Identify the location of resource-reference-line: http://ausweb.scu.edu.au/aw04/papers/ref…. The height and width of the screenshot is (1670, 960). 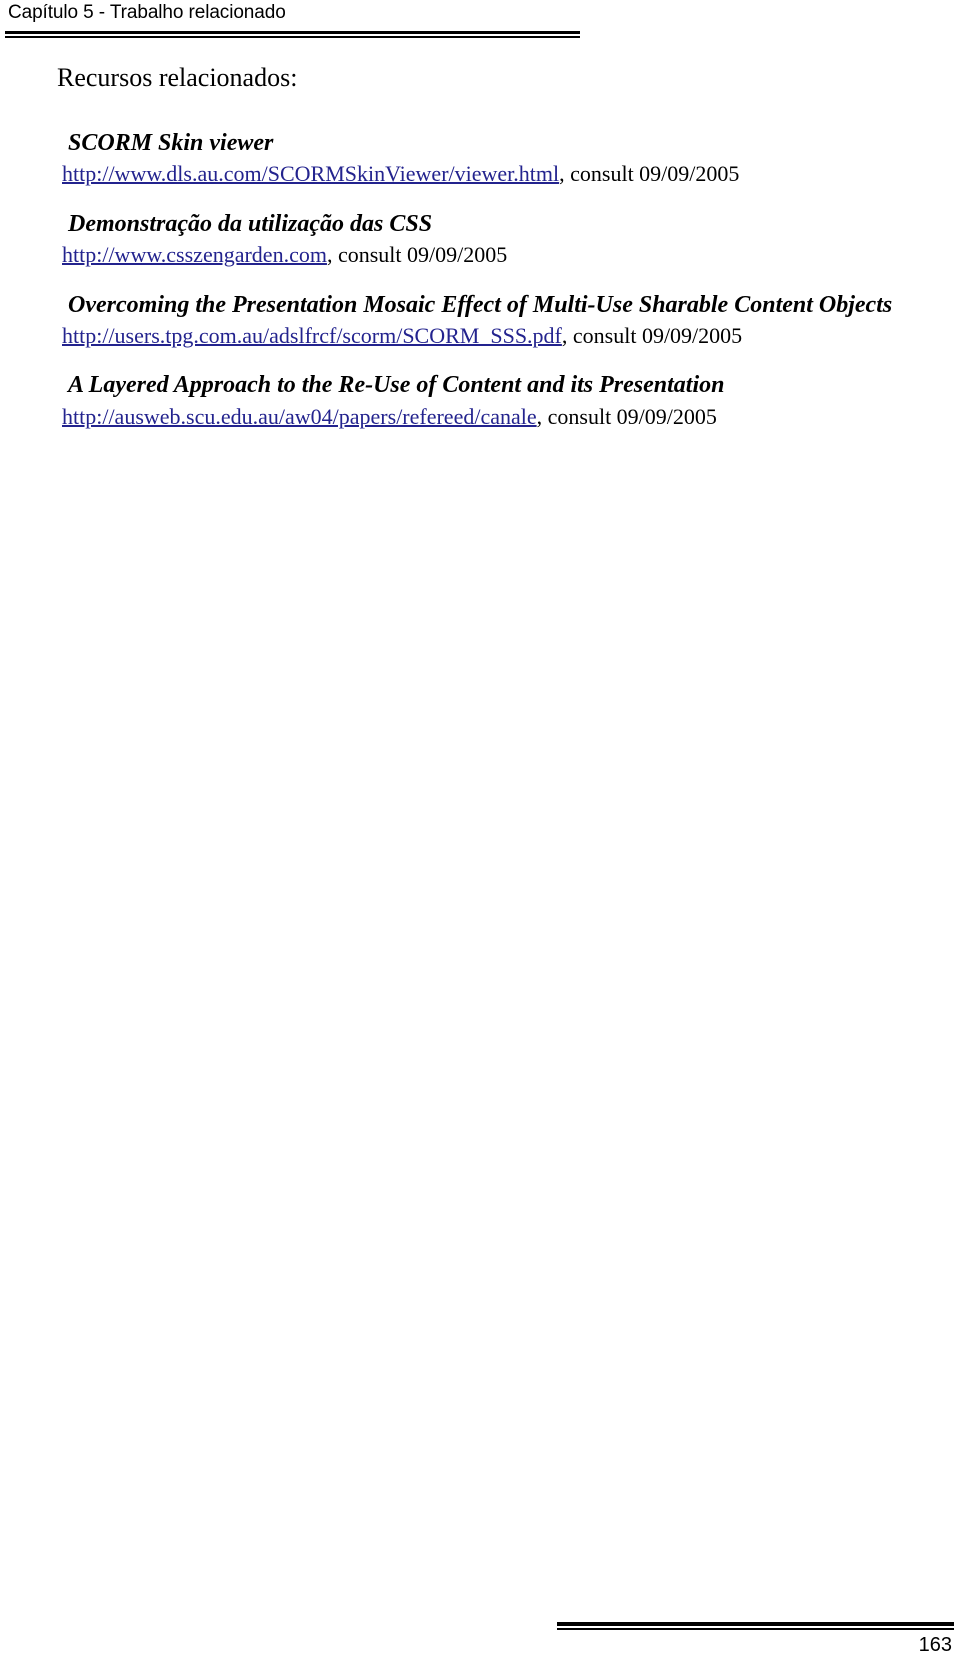
(480, 417).